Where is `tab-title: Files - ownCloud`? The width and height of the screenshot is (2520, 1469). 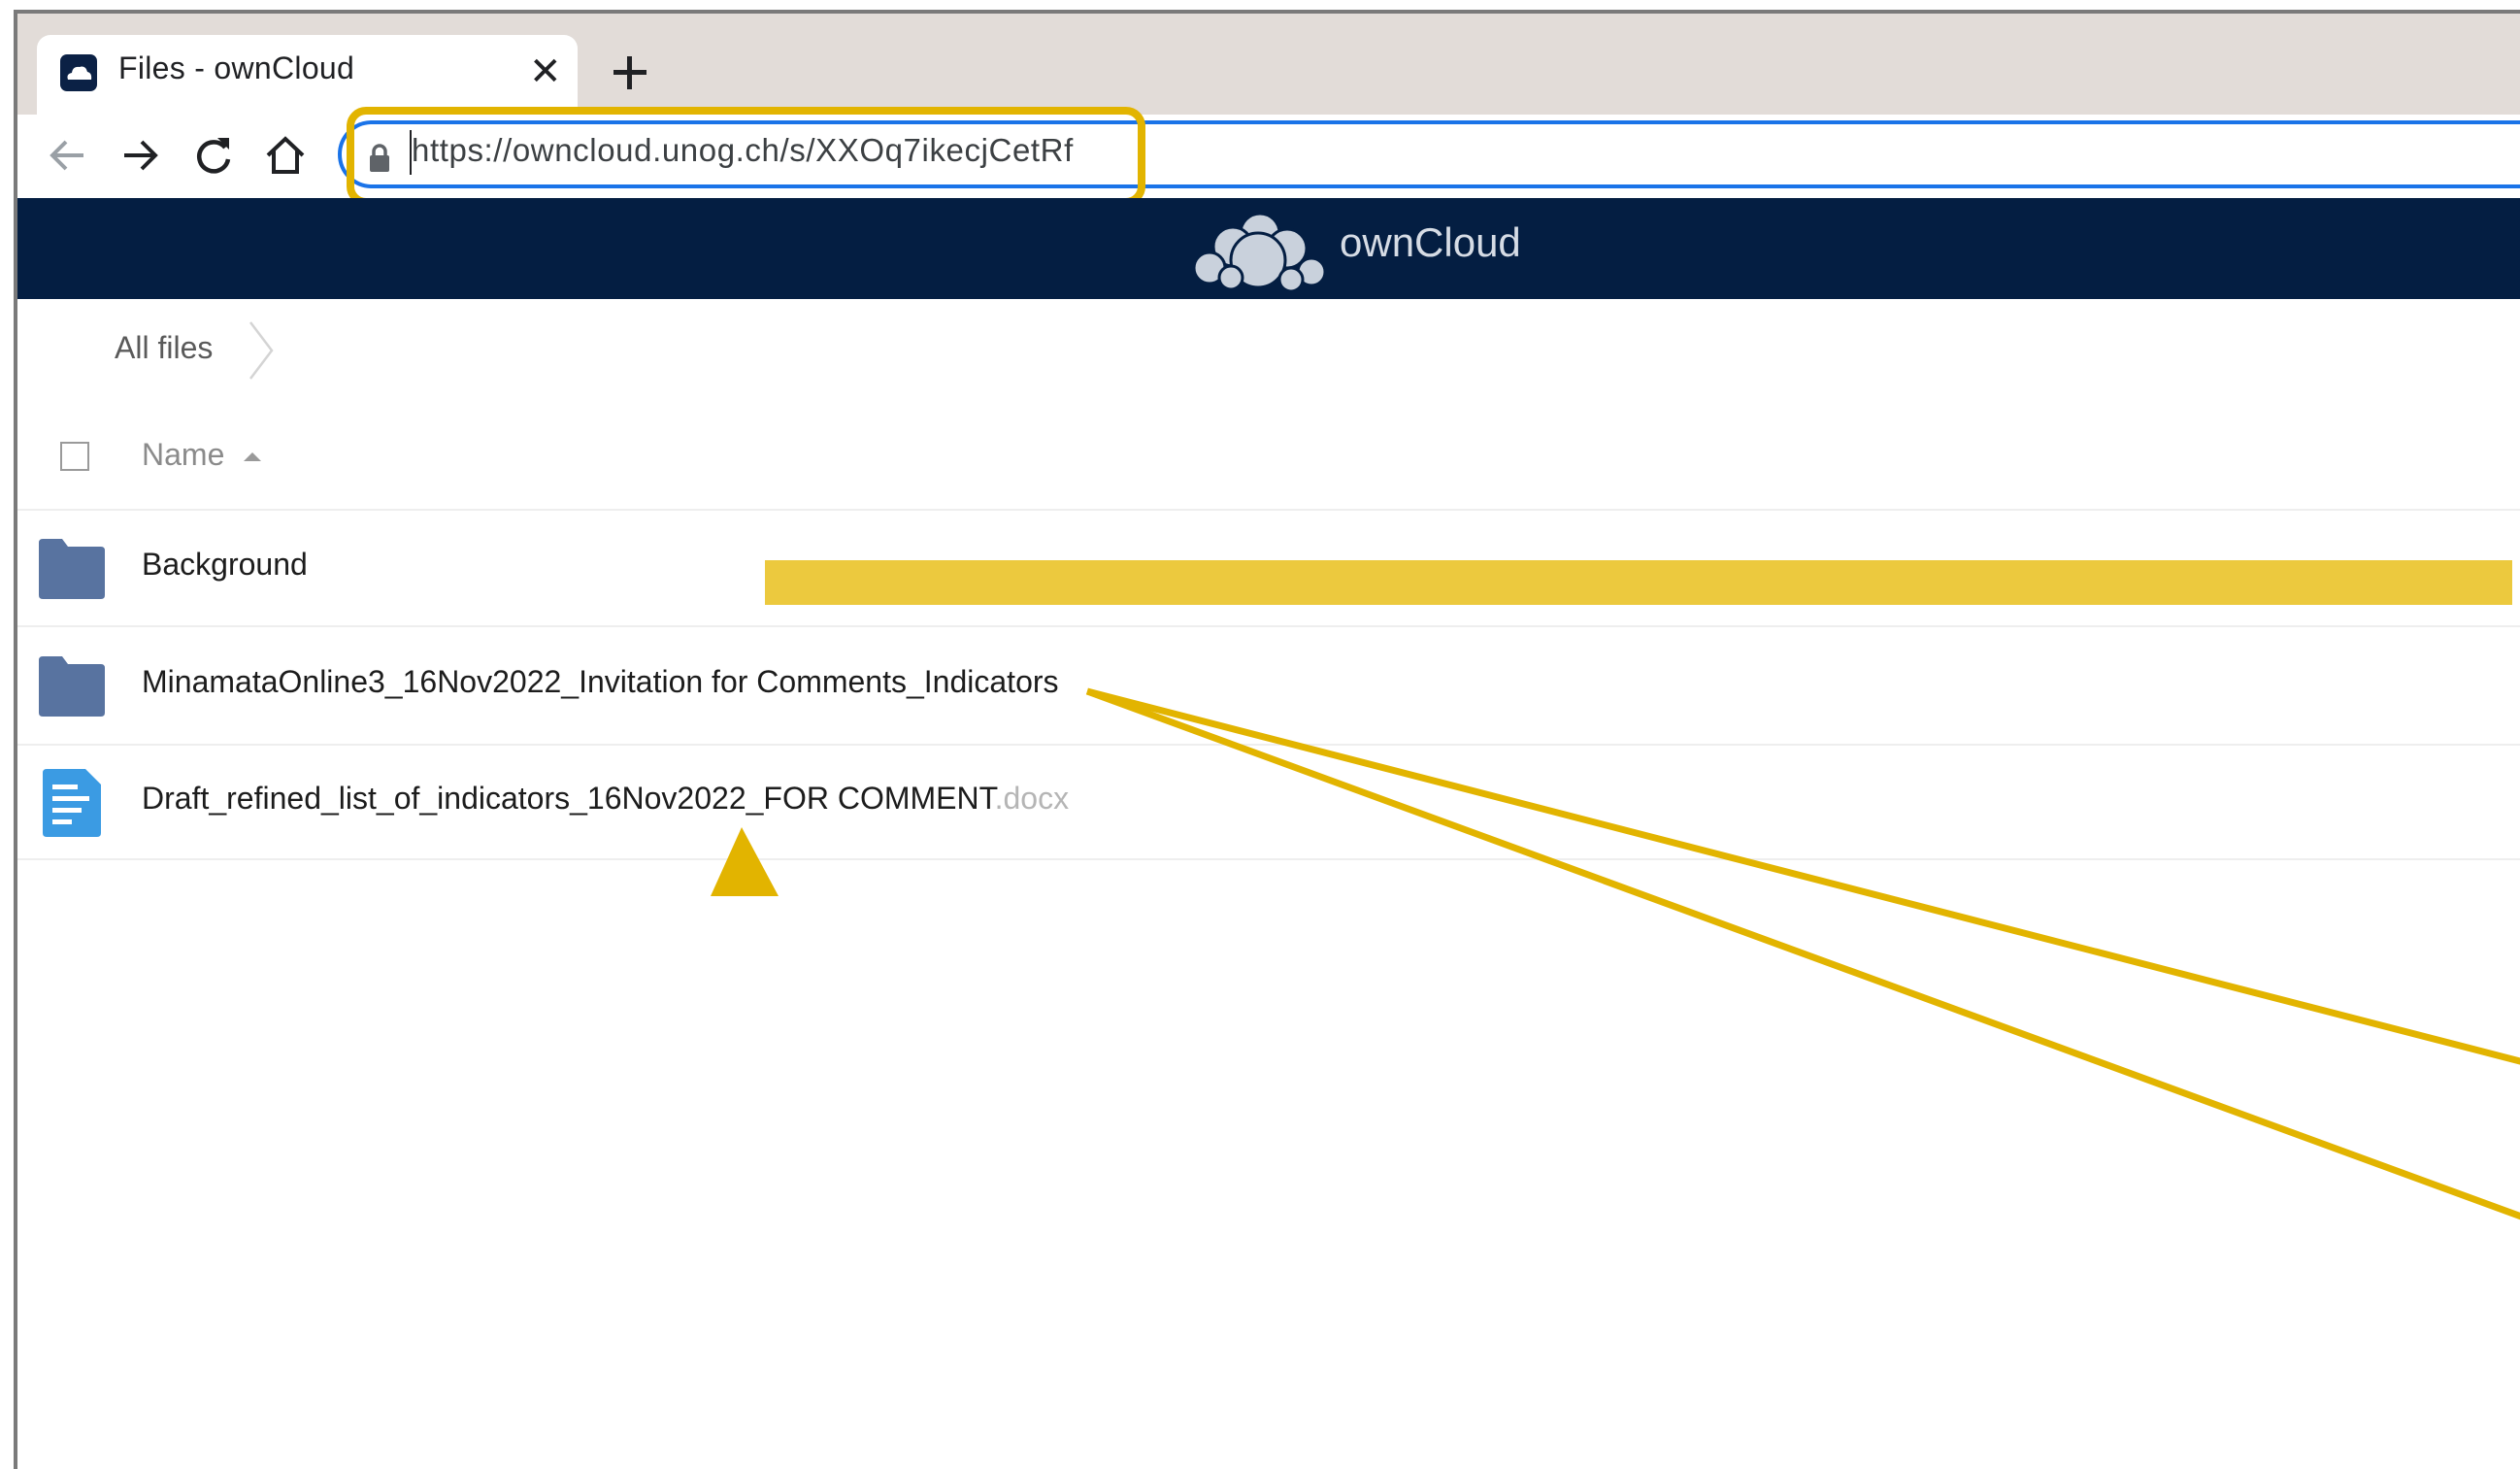 tab-title: Files - ownCloud is located at coordinates (236, 67).